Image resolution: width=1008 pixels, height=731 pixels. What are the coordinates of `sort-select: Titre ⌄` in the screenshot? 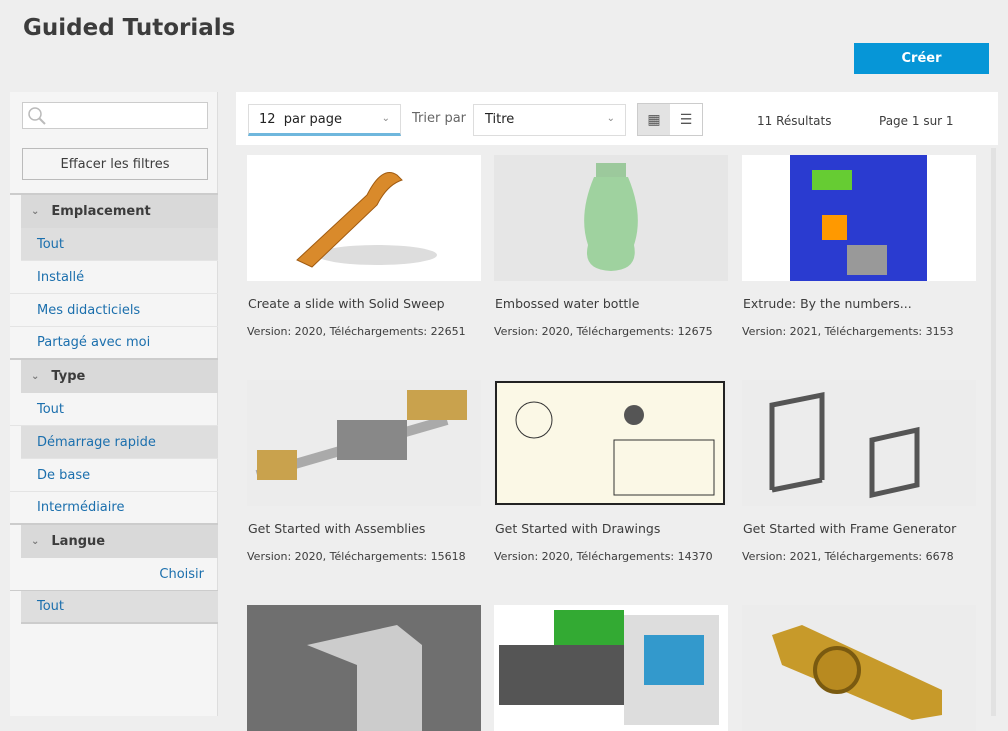 It's located at (549, 120).